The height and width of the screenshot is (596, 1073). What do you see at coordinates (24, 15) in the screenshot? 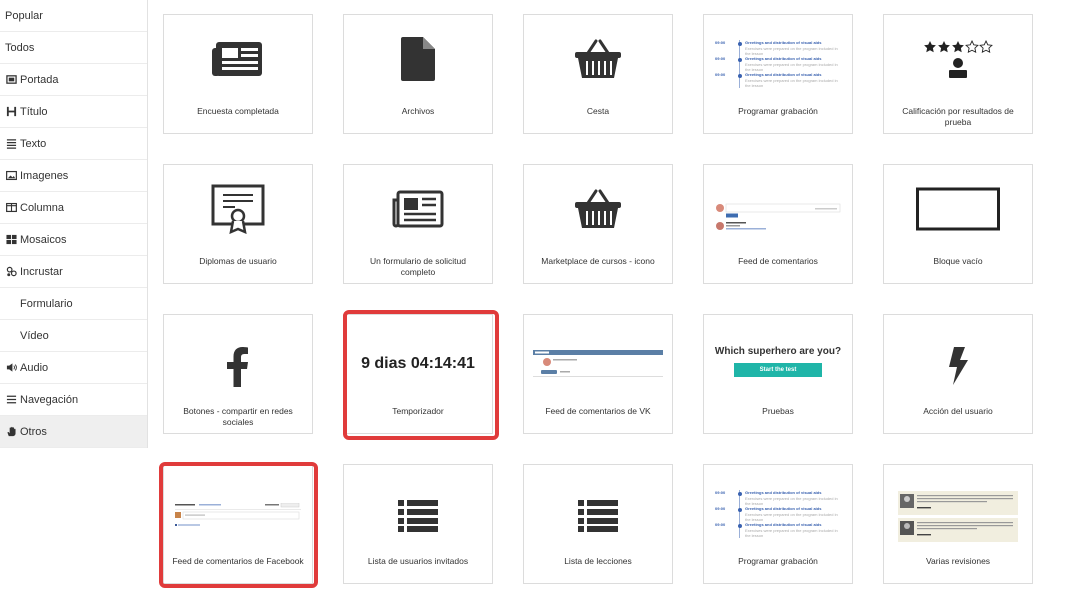
I see `sidebar-item-label: Popular` at bounding box center [24, 15].